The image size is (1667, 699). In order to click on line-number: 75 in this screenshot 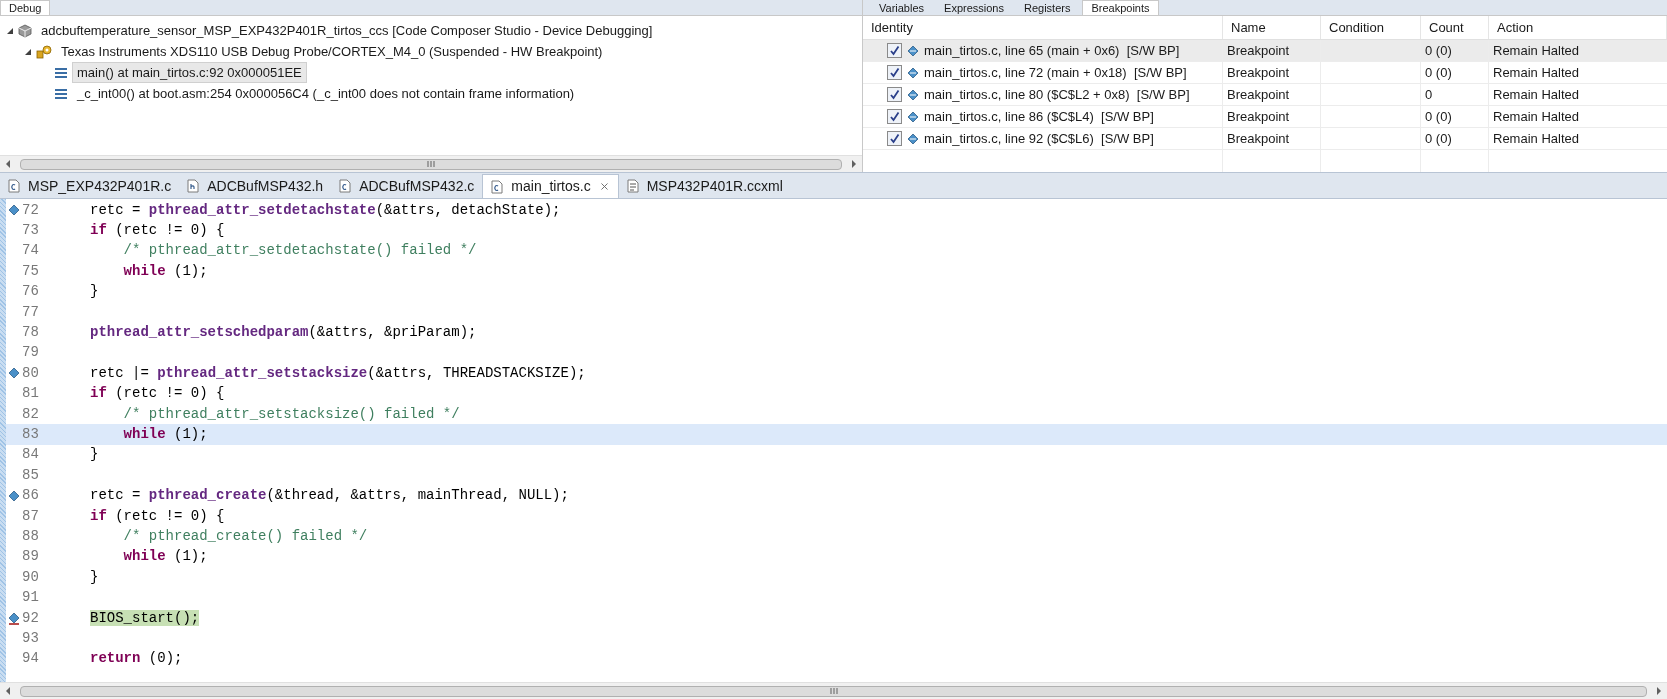, I will do `click(31, 271)`.